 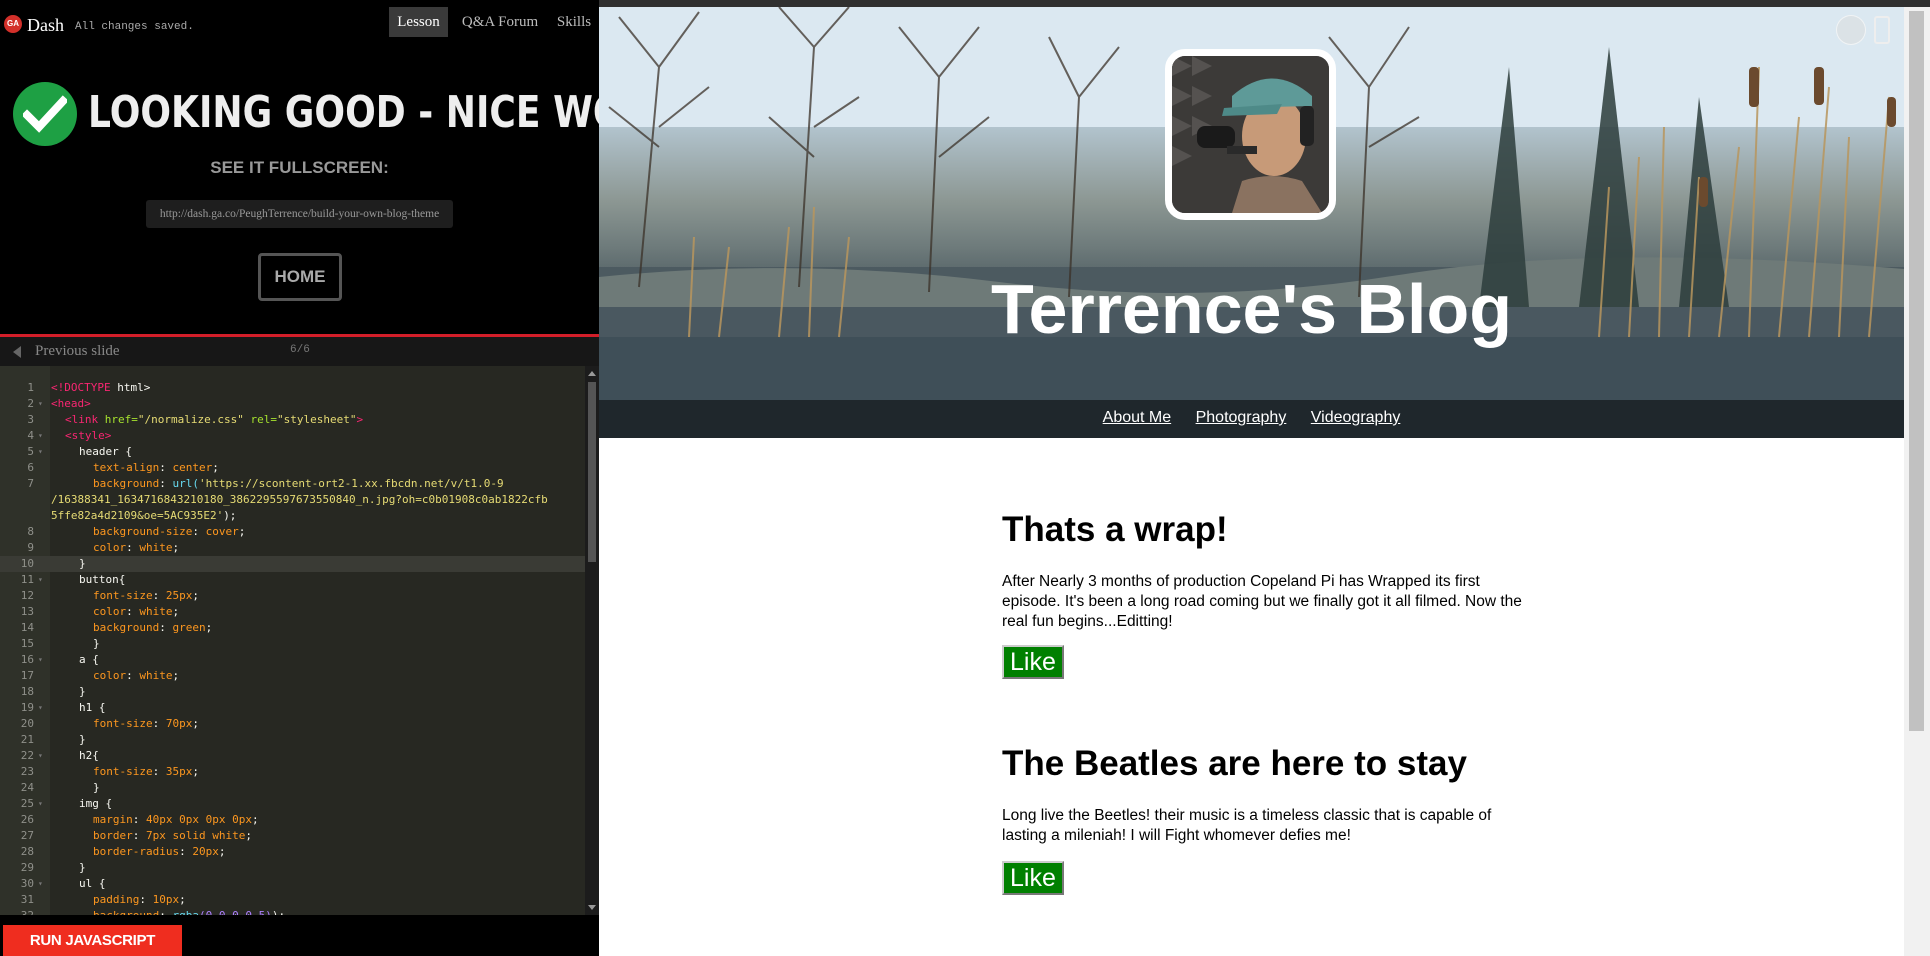 What do you see at coordinates (30, 419) in the screenshot?
I see `line-number: 3` at bounding box center [30, 419].